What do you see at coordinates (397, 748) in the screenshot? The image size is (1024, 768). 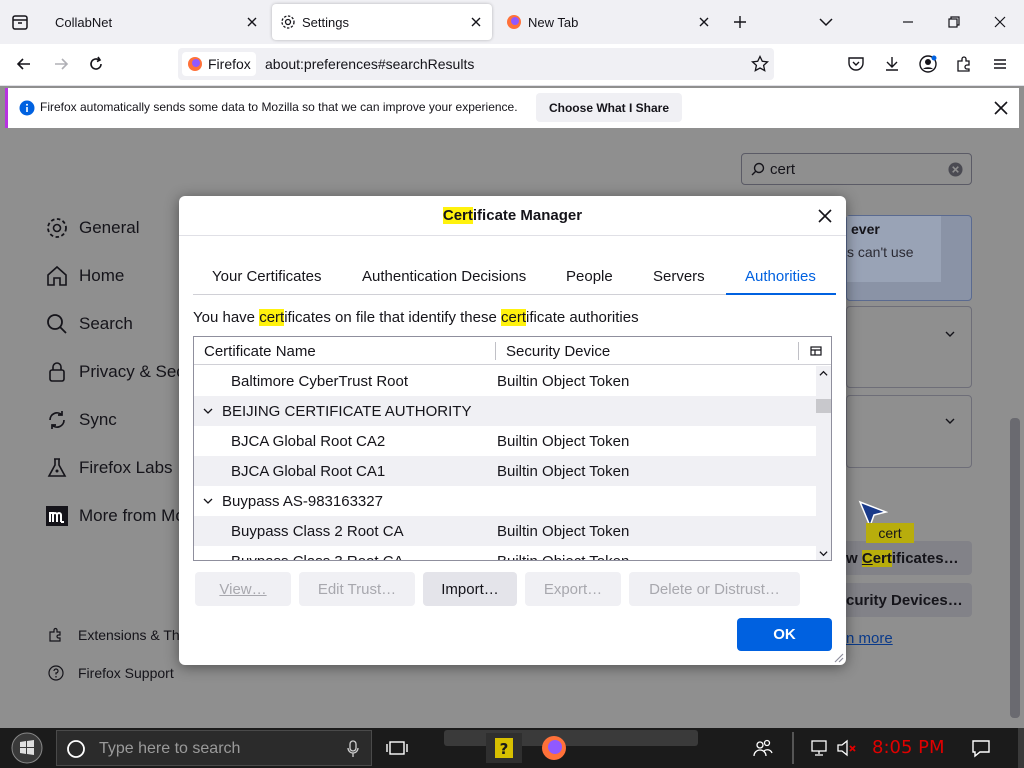 I see `task-view-icon` at bounding box center [397, 748].